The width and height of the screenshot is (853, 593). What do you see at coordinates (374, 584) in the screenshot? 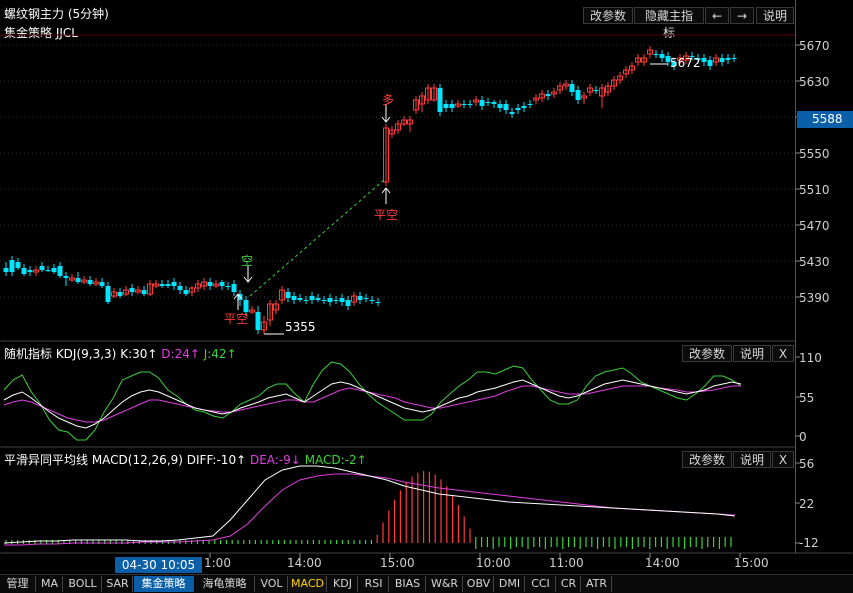
I see `tab-rsi: RSI` at bounding box center [374, 584].